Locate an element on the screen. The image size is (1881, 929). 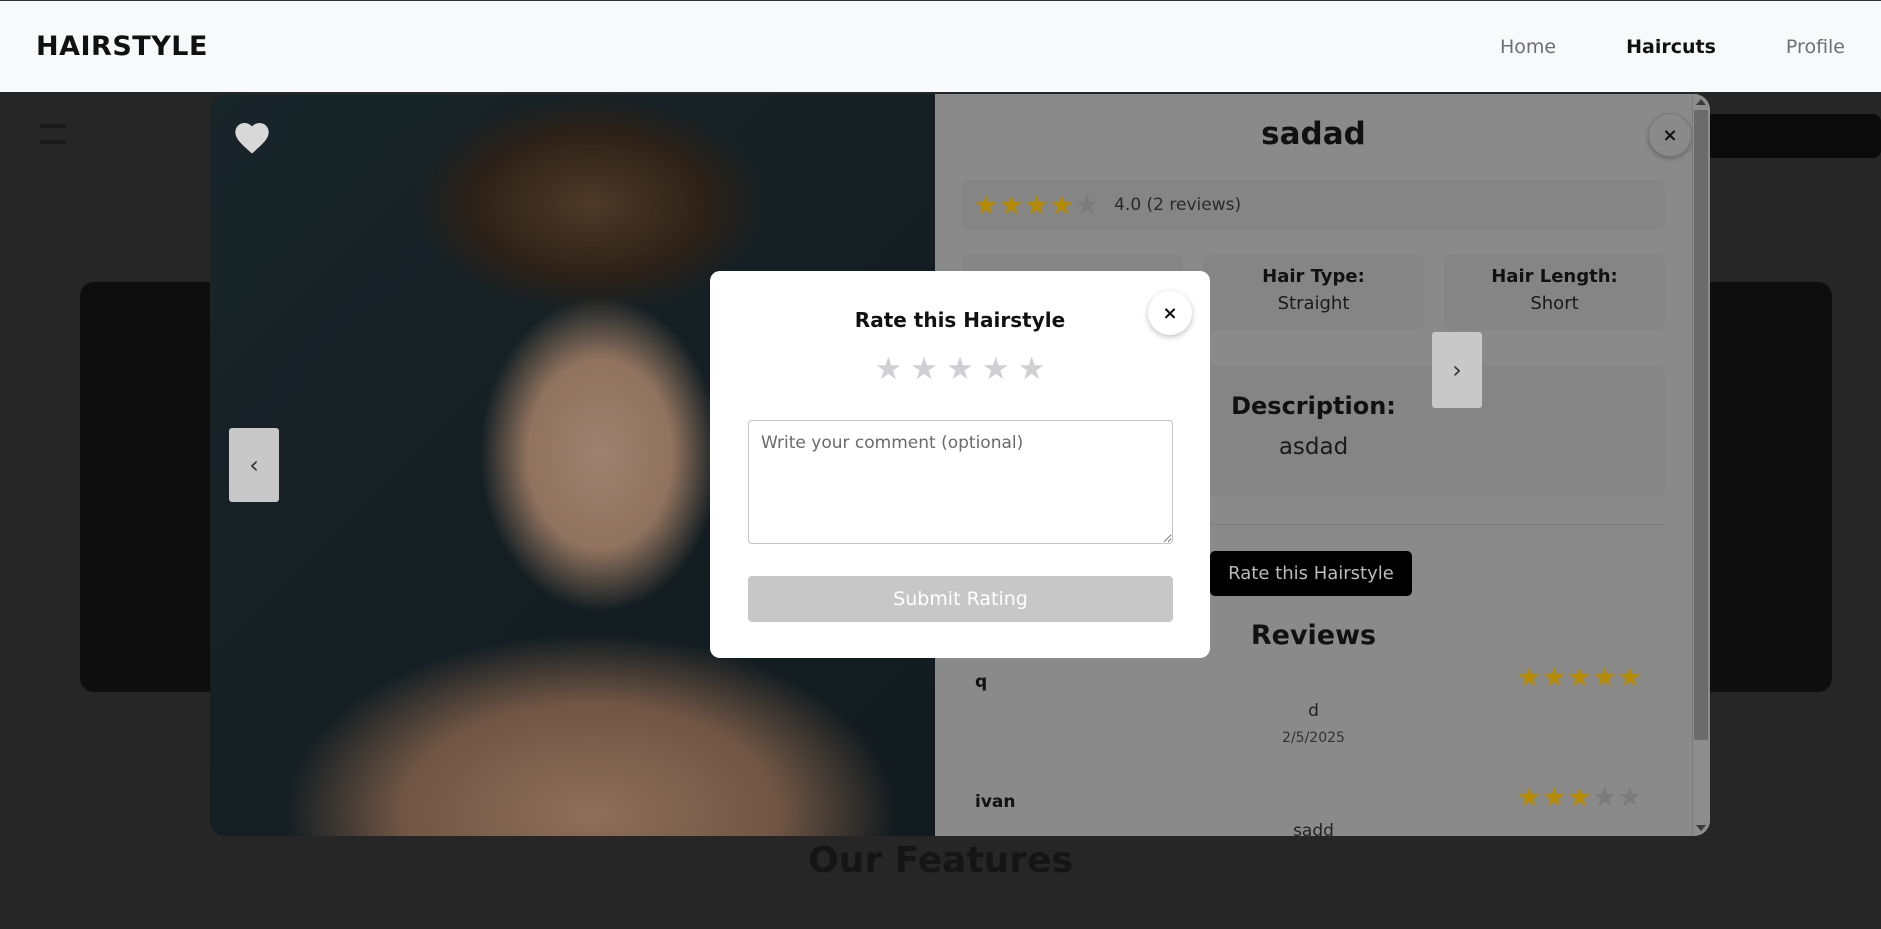
review-item: ivan ★★★★★ sadd is located at coordinates (1313, 809).